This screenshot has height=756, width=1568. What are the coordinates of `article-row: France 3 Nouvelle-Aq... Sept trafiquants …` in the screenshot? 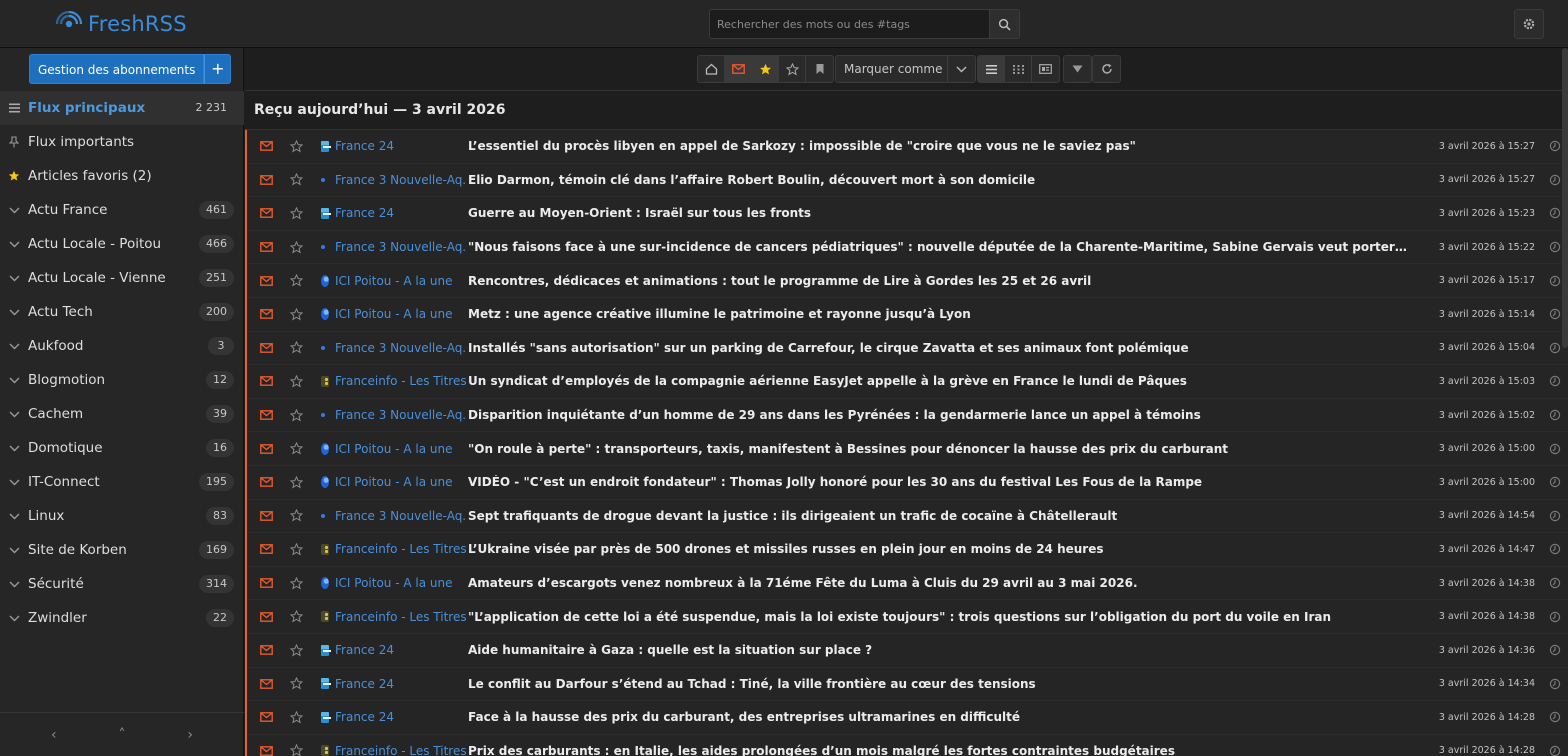 It's located at (907, 516).